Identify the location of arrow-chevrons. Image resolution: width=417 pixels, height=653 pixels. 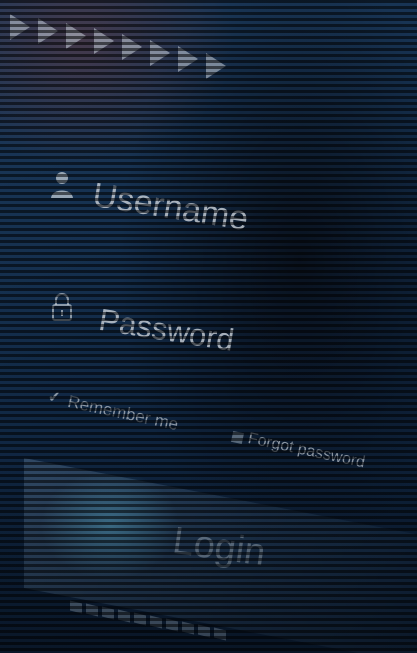
(130, 48).